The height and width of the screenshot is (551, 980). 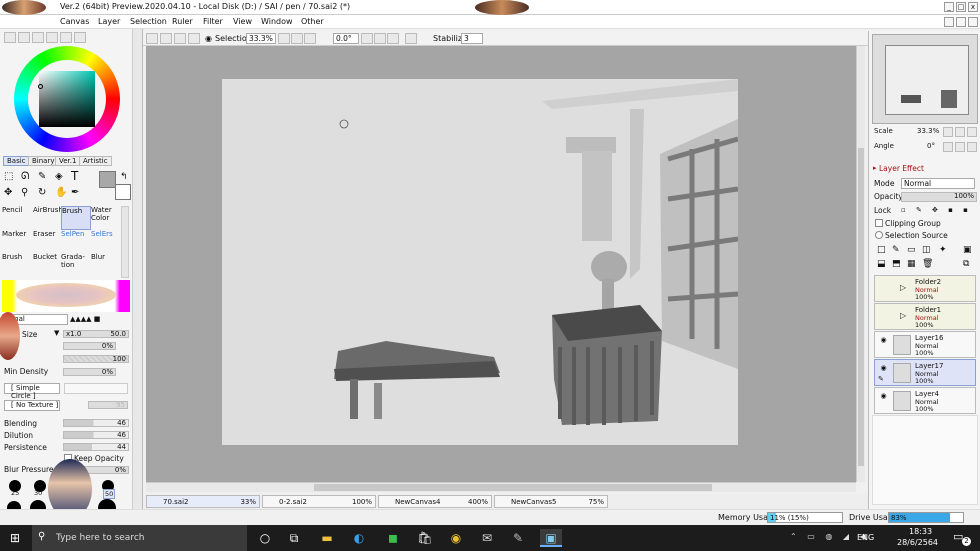 What do you see at coordinates (920, 531) in the screenshot?
I see `clock-time: 18:33` at bounding box center [920, 531].